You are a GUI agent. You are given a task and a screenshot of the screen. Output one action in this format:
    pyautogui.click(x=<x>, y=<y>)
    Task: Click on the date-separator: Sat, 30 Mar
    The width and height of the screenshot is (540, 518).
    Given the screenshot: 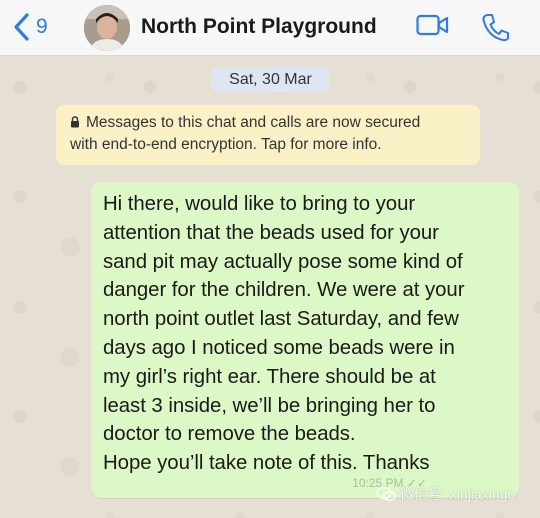 What is the action you would take?
    pyautogui.click(x=270, y=79)
    